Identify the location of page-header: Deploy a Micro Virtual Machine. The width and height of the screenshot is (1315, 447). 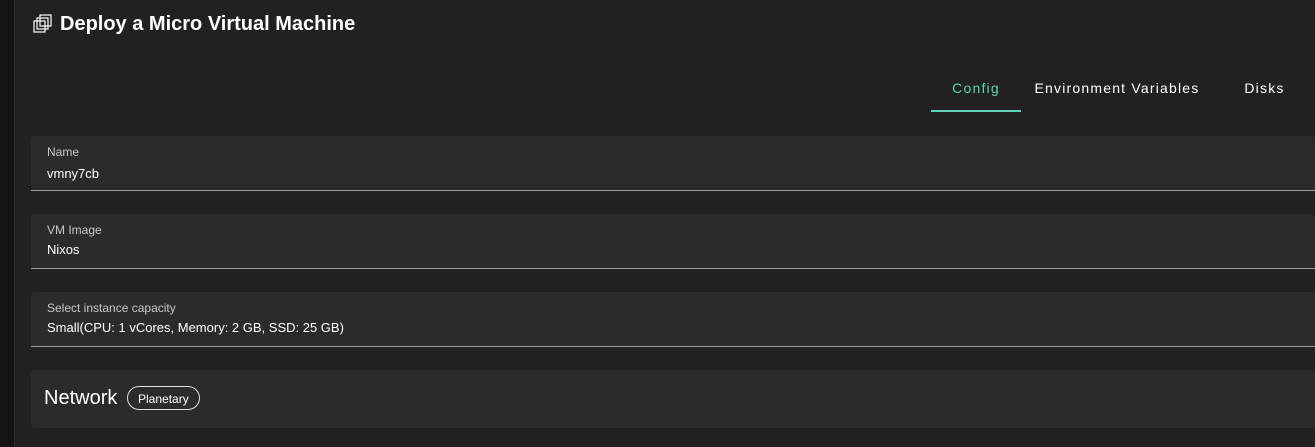
(193, 24).